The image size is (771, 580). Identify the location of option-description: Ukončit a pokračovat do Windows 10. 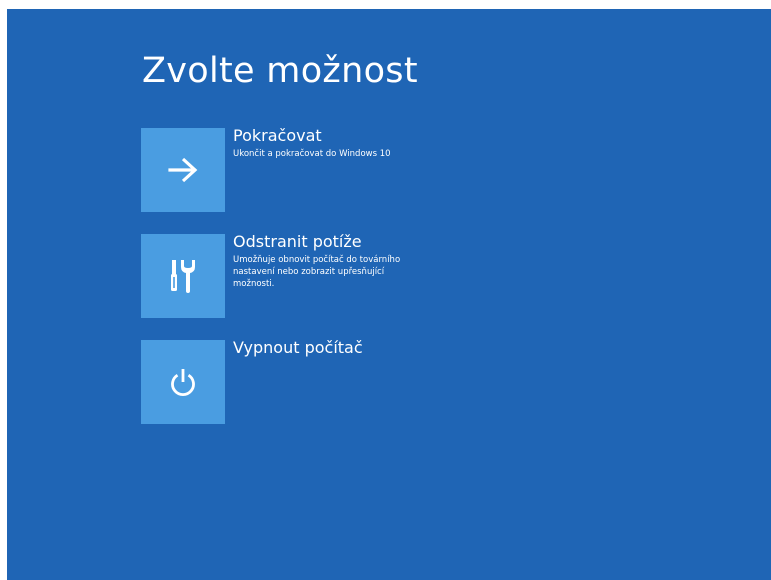
(312, 154).